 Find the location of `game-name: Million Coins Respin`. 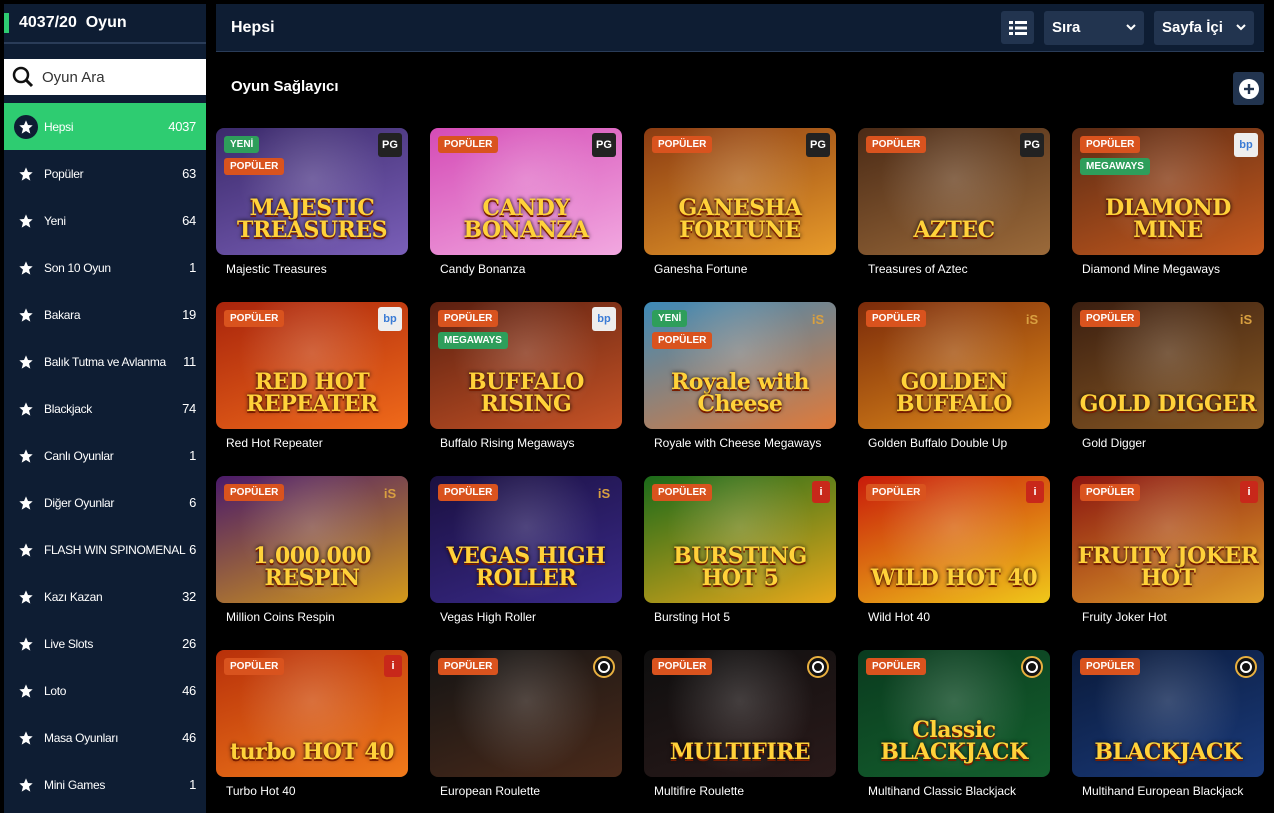

game-name: Million Coins Respin is located at coordinates (280, 617).